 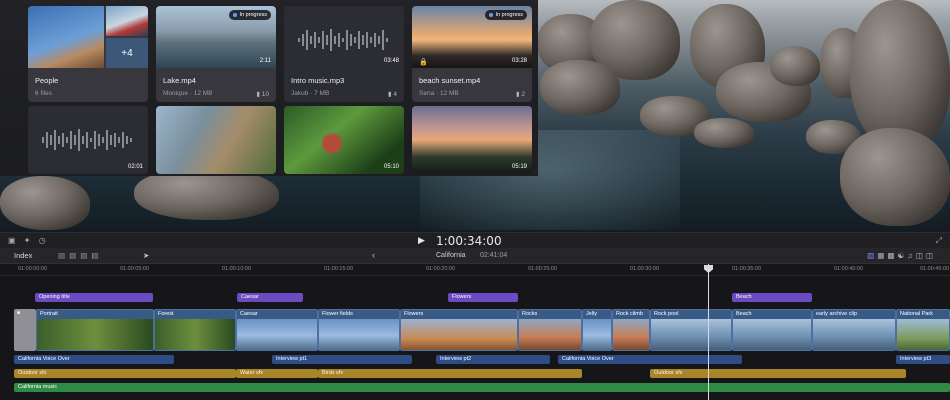 What do you see at coordinates (23, 255) in the screenshot?
I see `index-button: Index` at bounding box center [23, 255].